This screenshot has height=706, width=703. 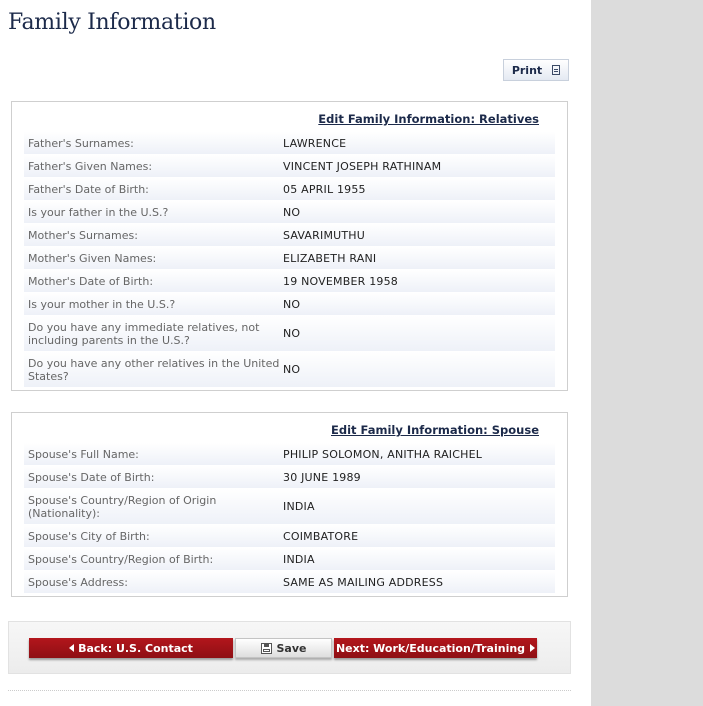 I want to click on field-label: Is your father in the U.S.?, so click(x=98, y=212).